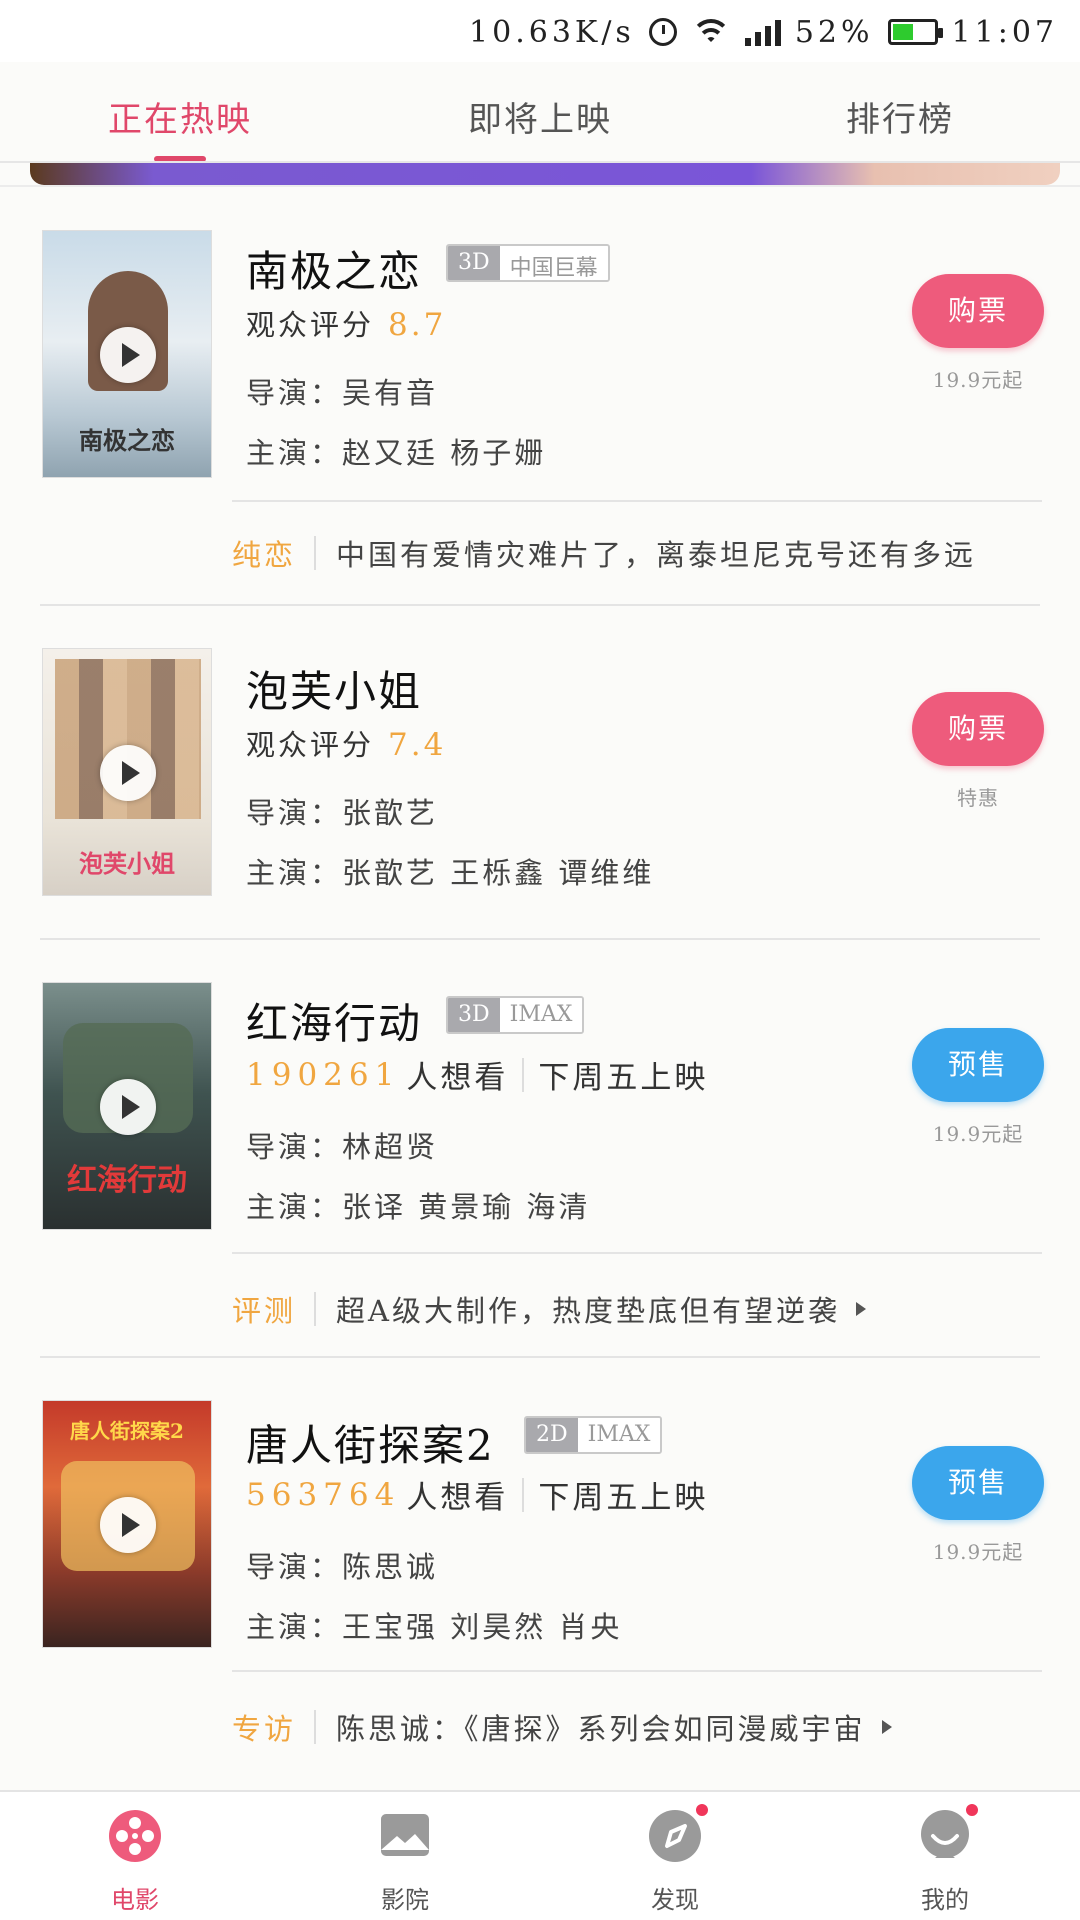  Describe the element at coordinates (342, 1147) in the screenshot. I see `director: 导演：林超贤` at that location.